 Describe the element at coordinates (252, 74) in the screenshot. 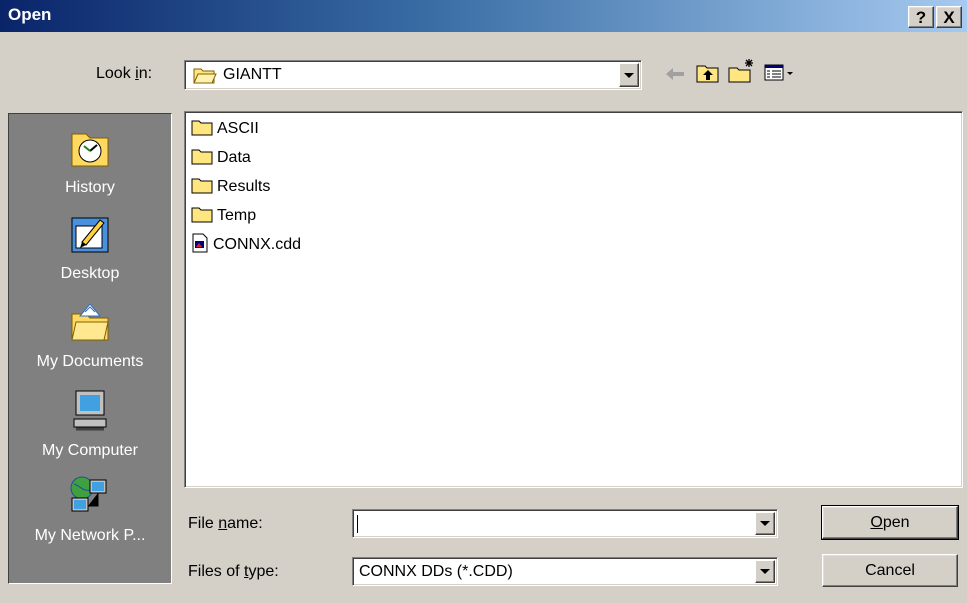

I see `look-in-value: GIANTT` at that location.